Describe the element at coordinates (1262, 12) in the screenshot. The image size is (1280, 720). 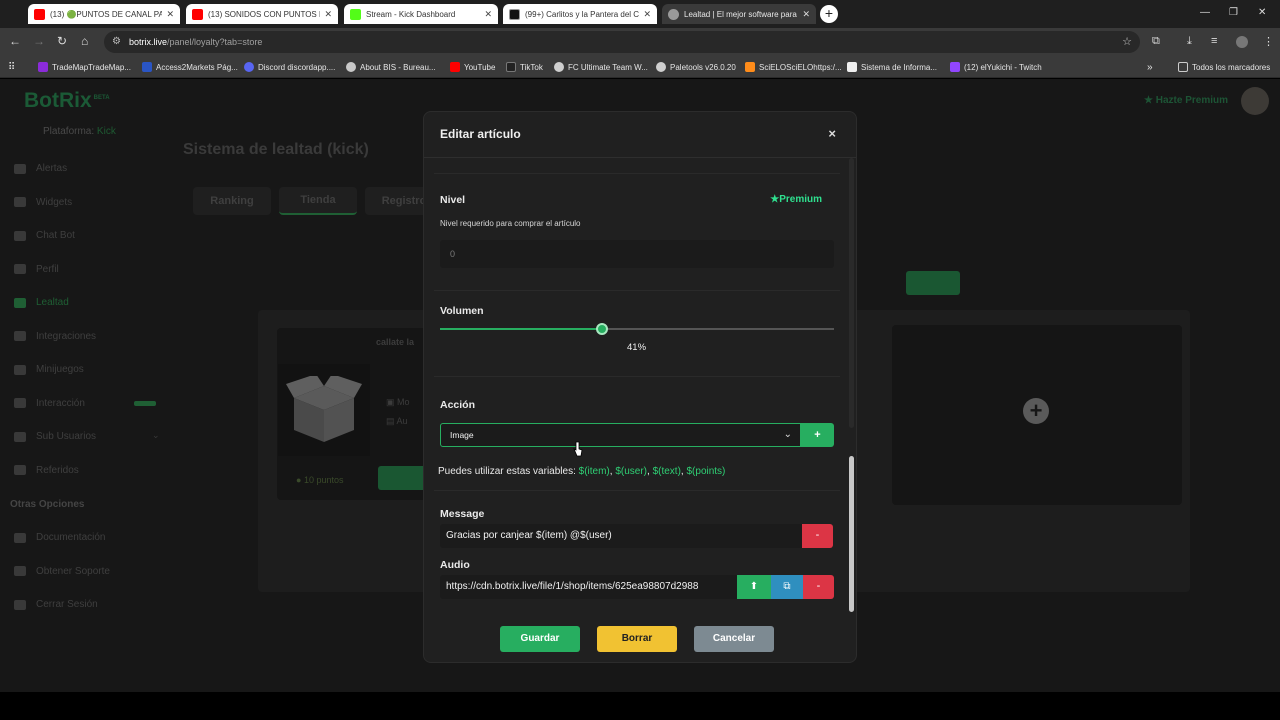
I see `close-window-icon: ✕` at that location.